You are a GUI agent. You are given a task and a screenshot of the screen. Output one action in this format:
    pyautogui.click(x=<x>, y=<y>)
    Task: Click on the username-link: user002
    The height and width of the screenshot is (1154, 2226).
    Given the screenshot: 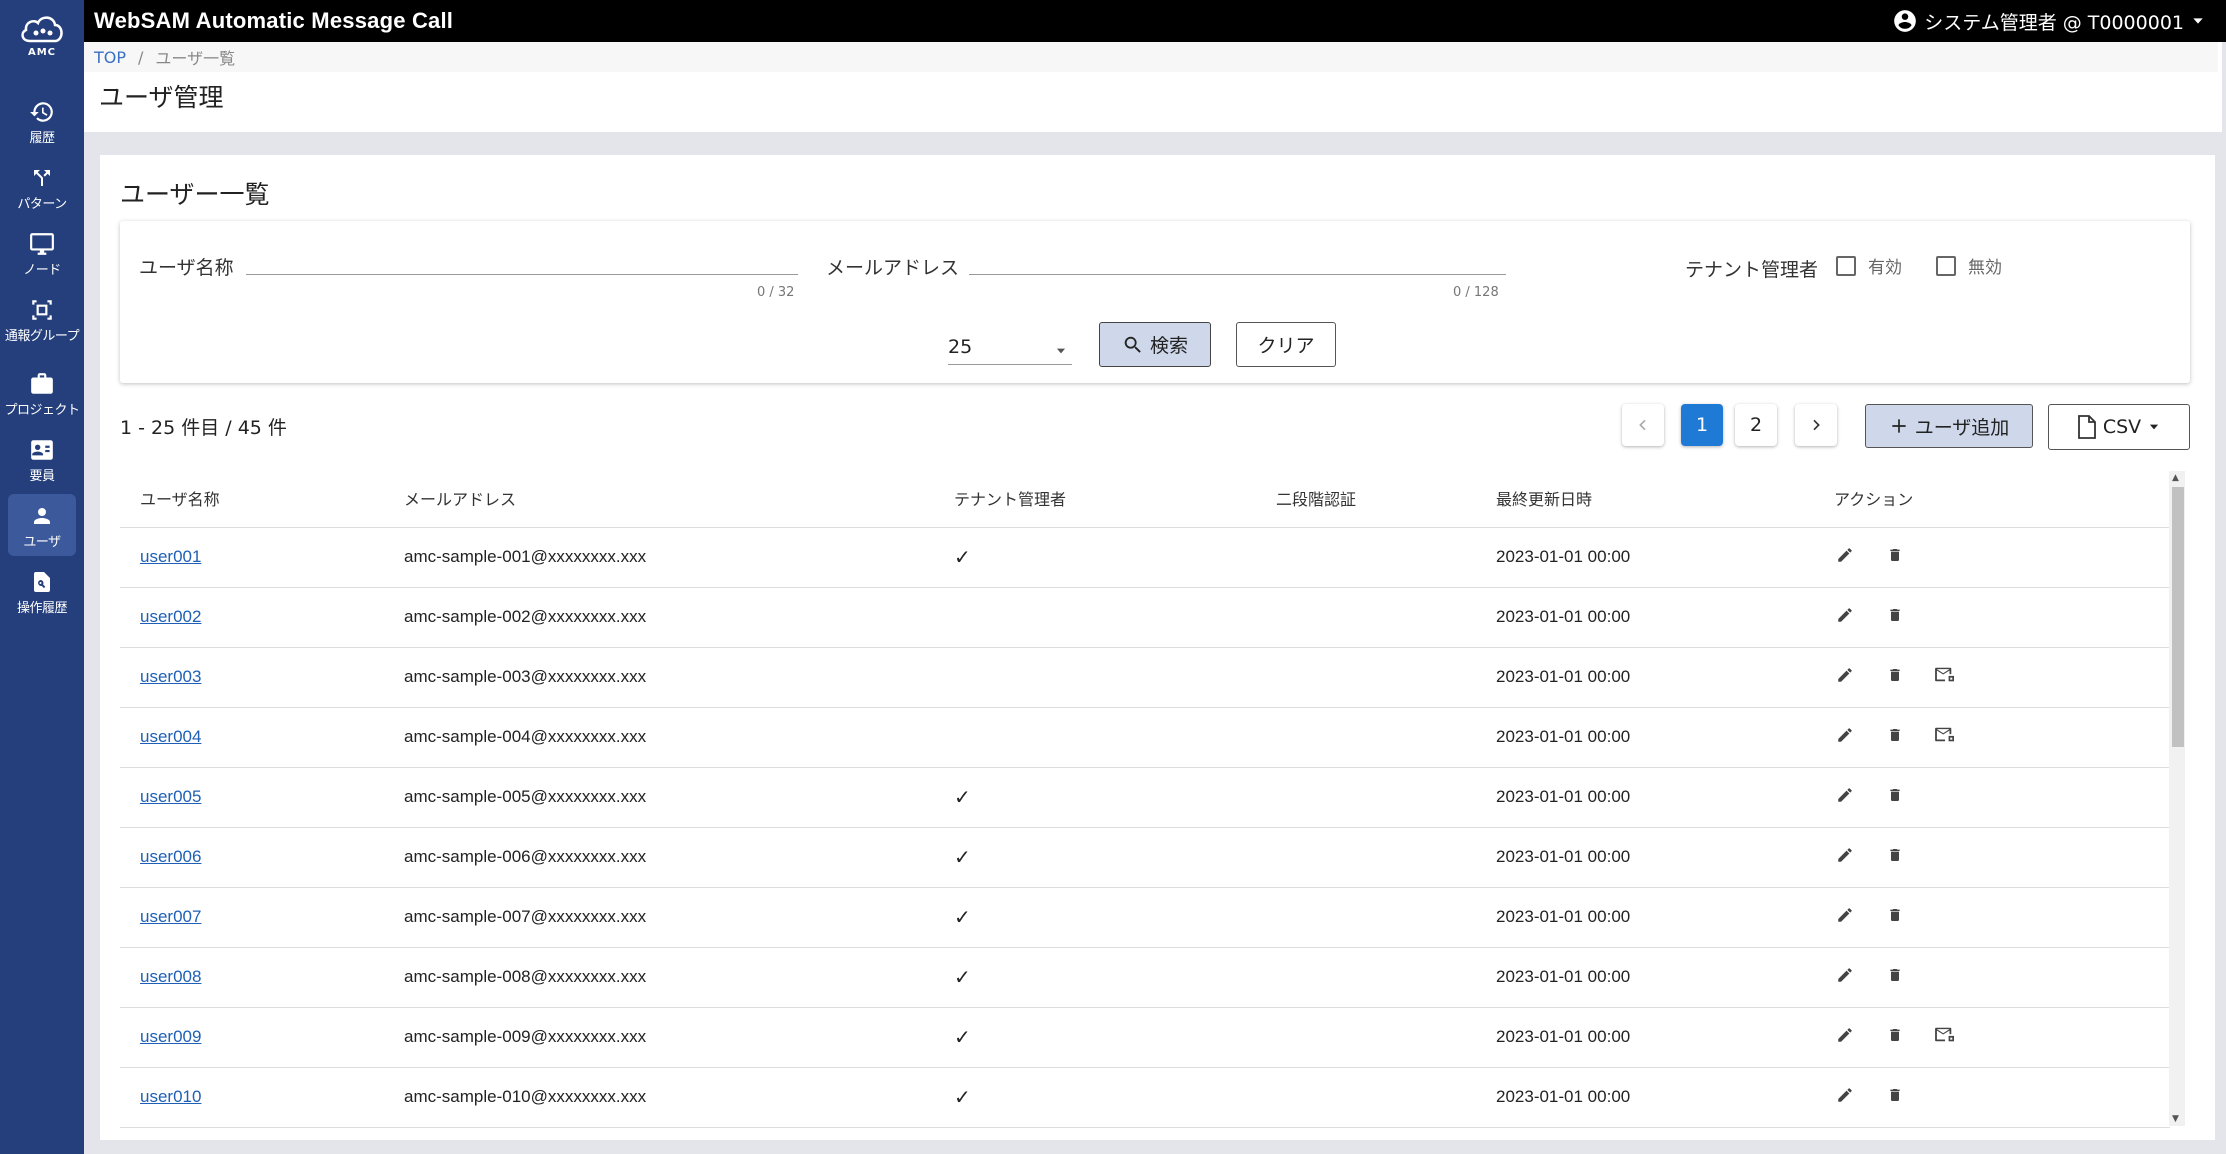 What is the action you would take?
    pyautogui.click(x=170, y=616)
    